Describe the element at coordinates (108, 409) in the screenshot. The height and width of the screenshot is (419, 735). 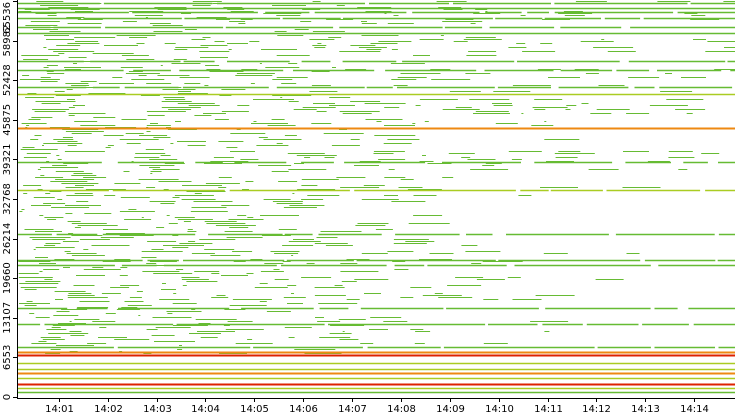
I see `x-tick-label: 14:02` at that location.